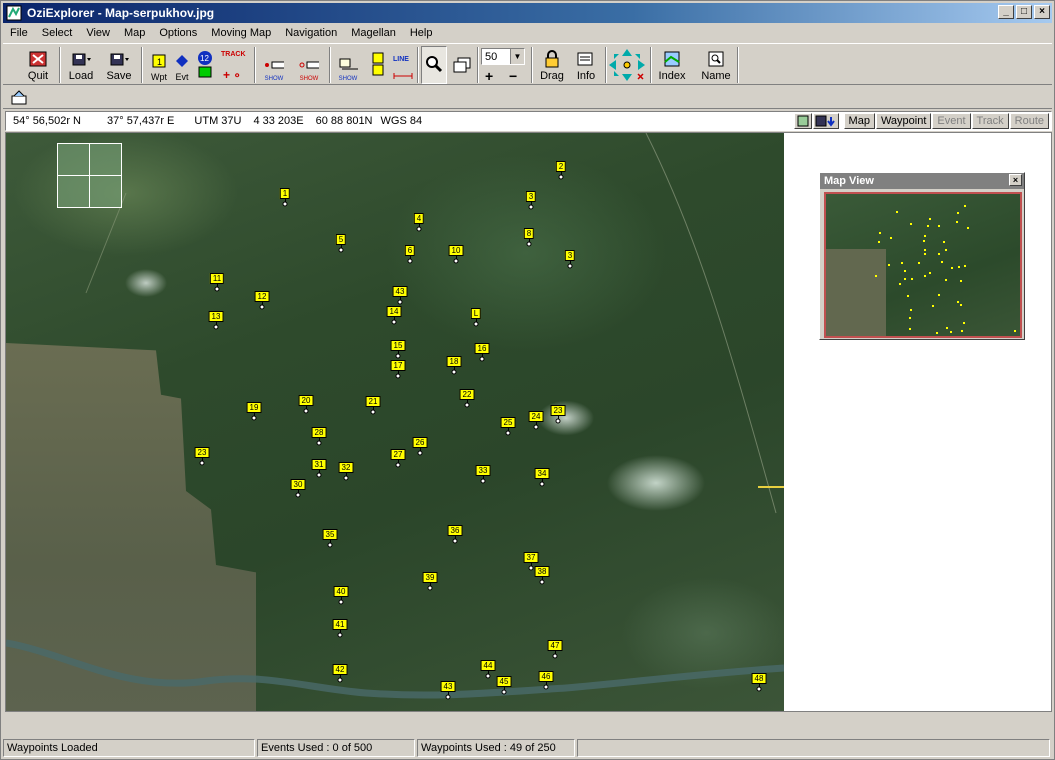 This screenshot has height=760, width=1055. Describe the element at coordinates (552, 65) in the screenshot. I see `drag-button: Drag` at that location.